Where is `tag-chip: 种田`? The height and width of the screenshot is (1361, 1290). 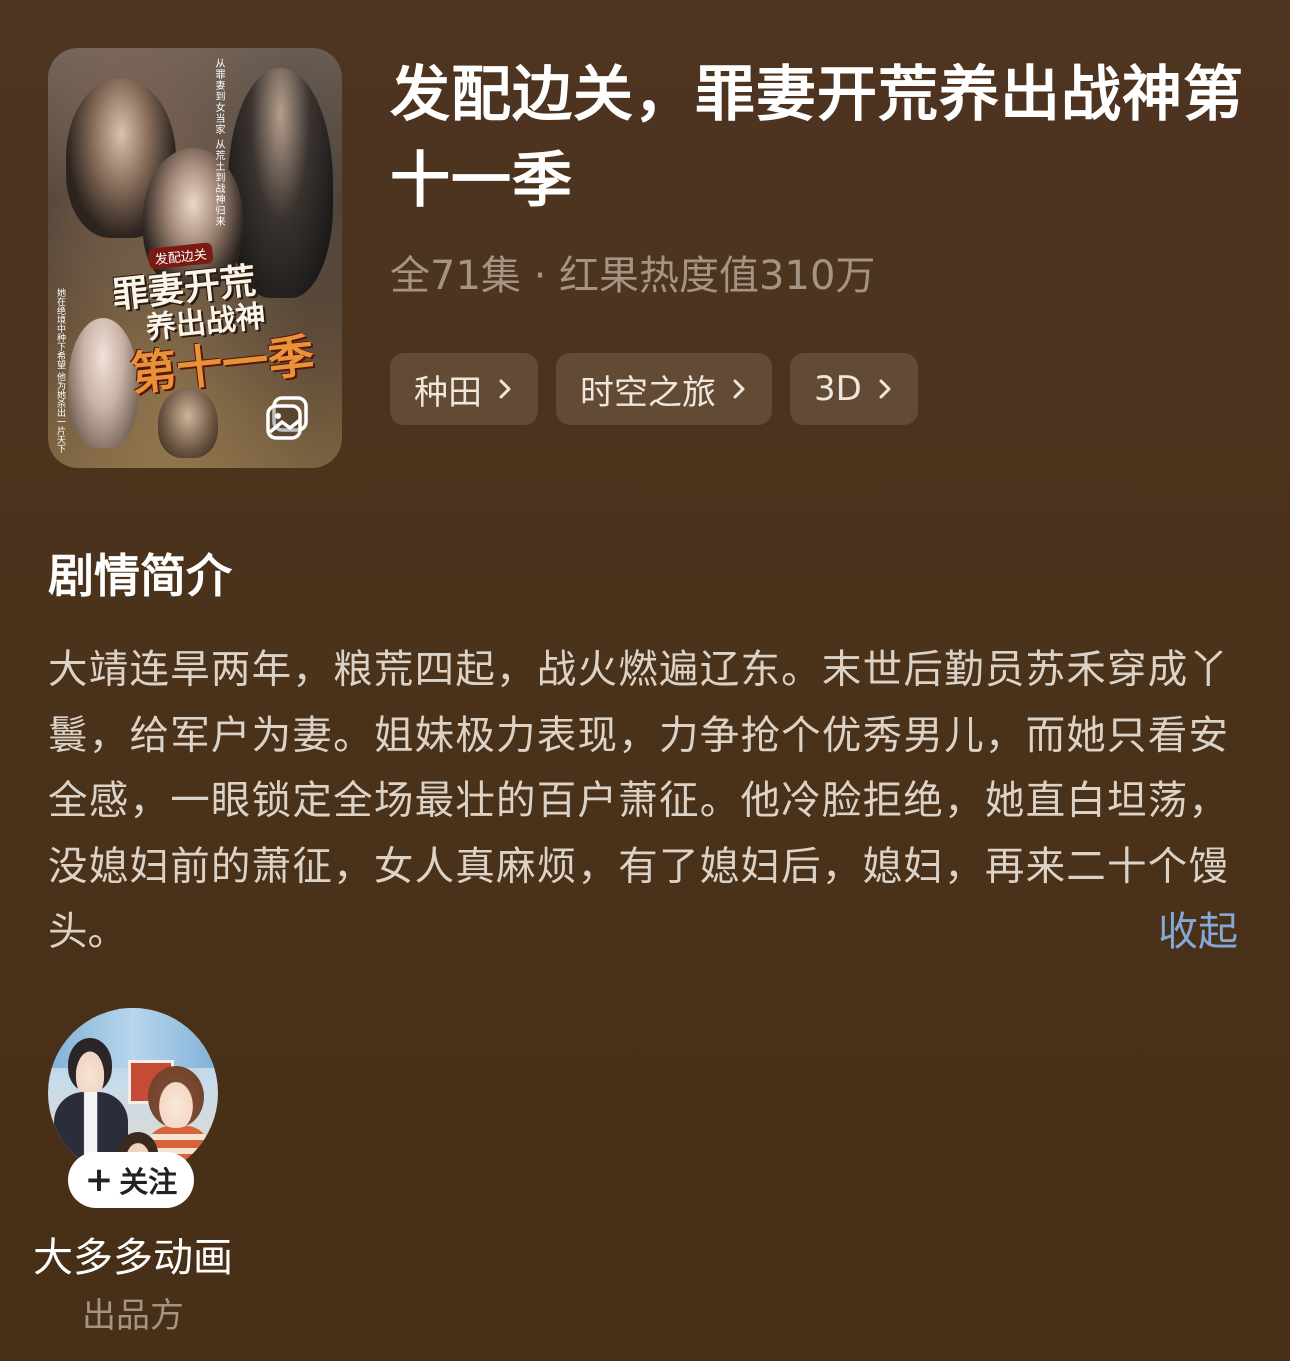
tag-chip: 种田 is located at coordinates (464, 389).